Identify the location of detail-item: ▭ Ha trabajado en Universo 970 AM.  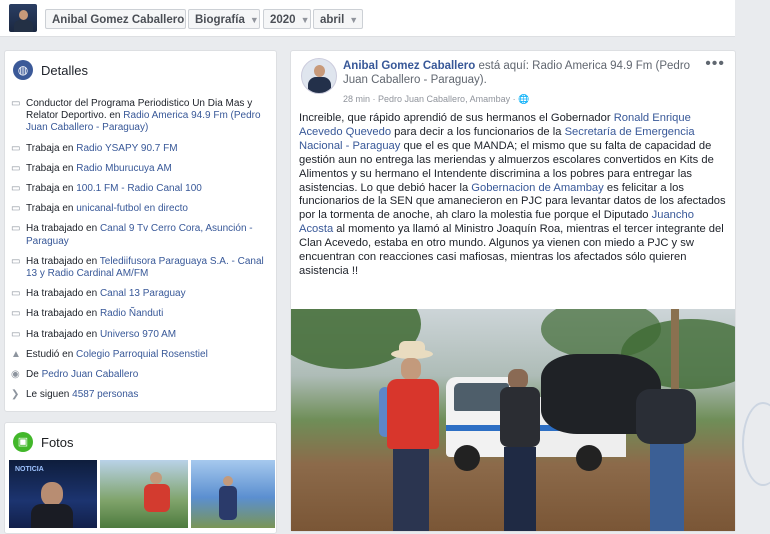
(141, 335).